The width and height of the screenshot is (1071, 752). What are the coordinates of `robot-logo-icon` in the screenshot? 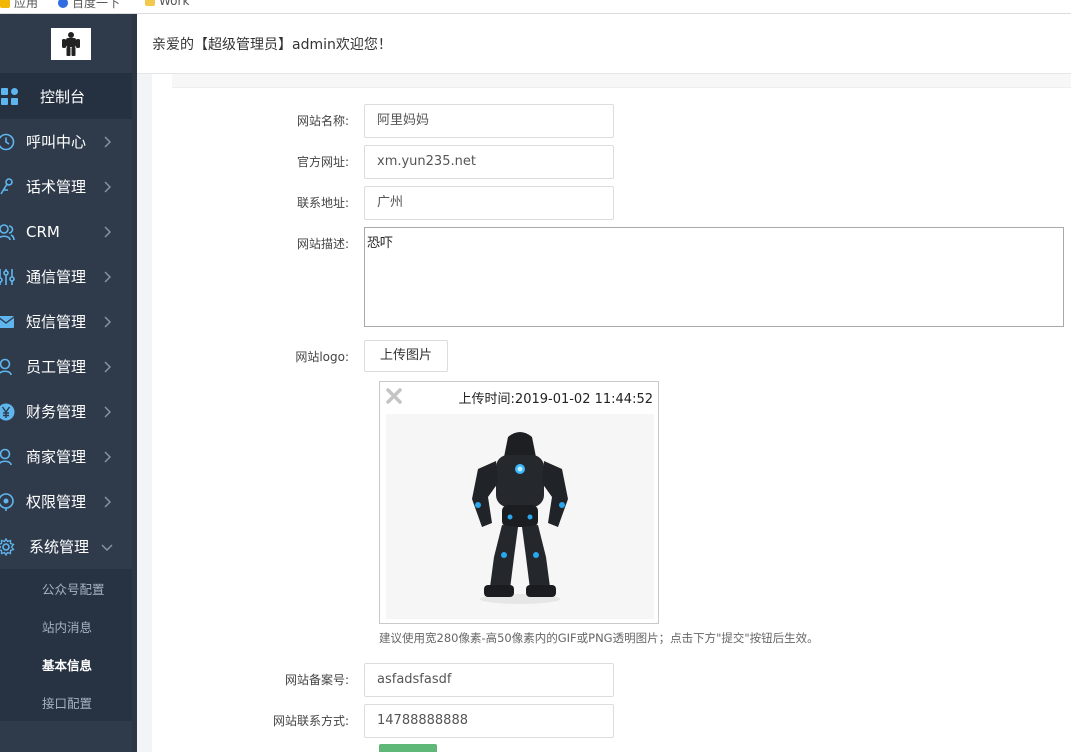 It's located at (70, 43).